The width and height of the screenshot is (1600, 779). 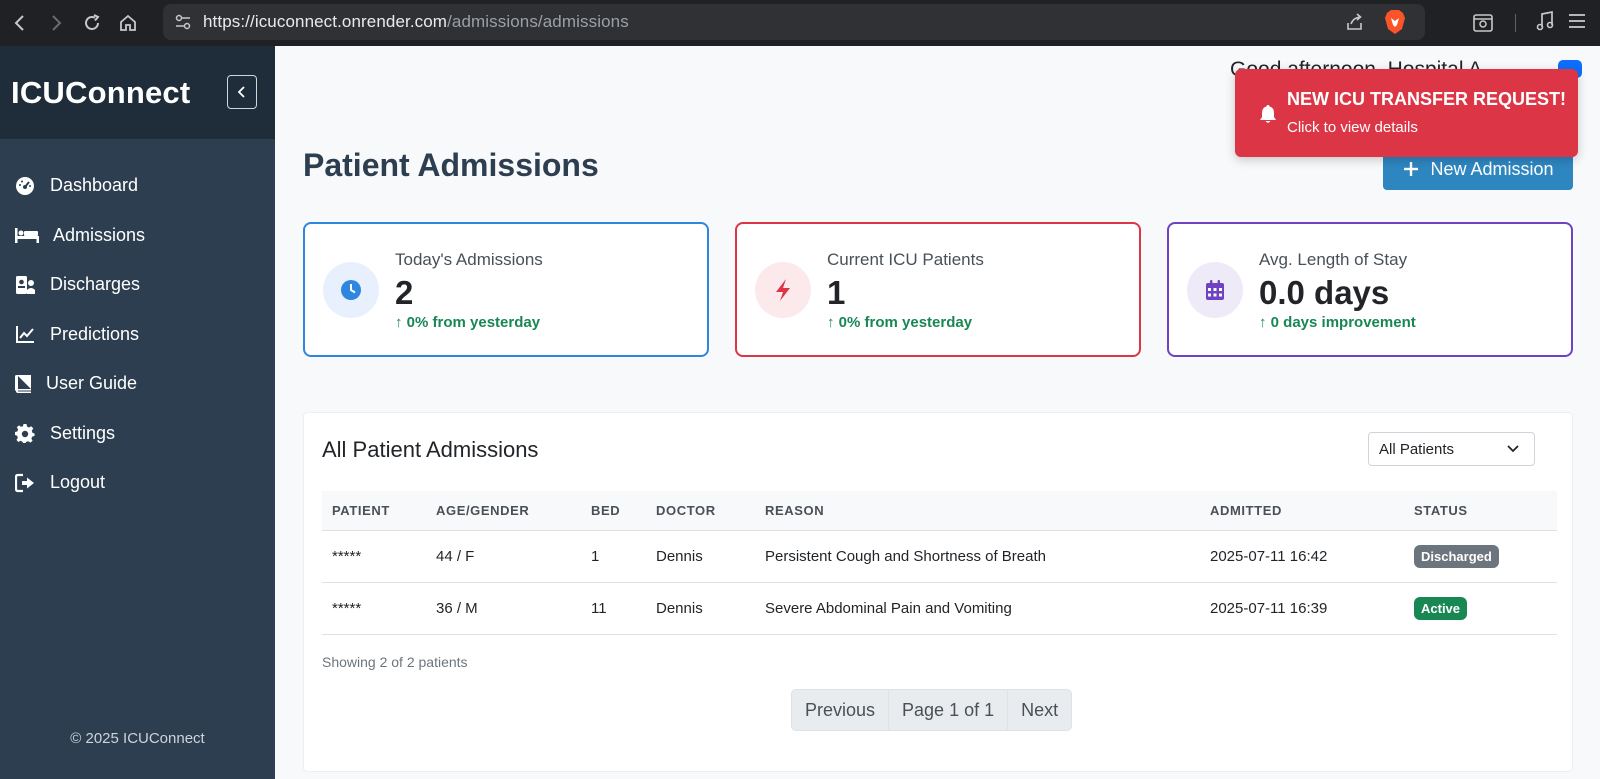 I want to click on sidebar-item-label: Admissions, so click(x=99, y=234).